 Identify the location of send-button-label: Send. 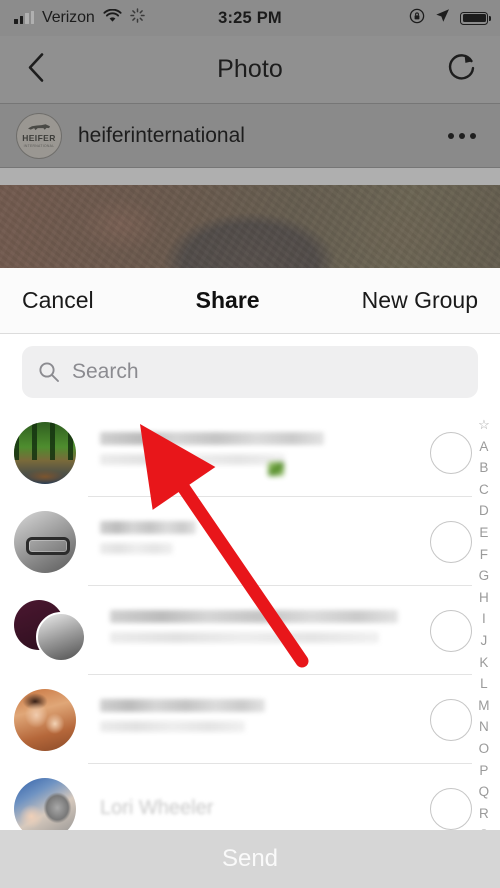
(250, 858).